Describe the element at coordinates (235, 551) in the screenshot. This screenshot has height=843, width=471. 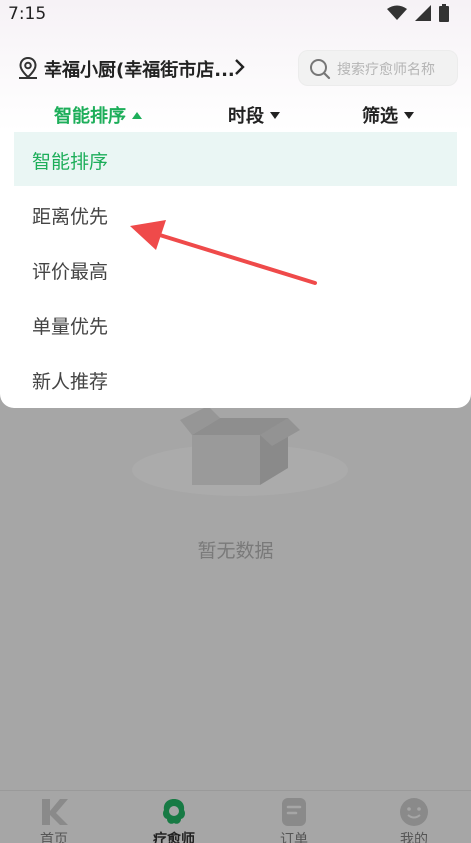
I see `empty-state-text: 暂无数据` at that location.